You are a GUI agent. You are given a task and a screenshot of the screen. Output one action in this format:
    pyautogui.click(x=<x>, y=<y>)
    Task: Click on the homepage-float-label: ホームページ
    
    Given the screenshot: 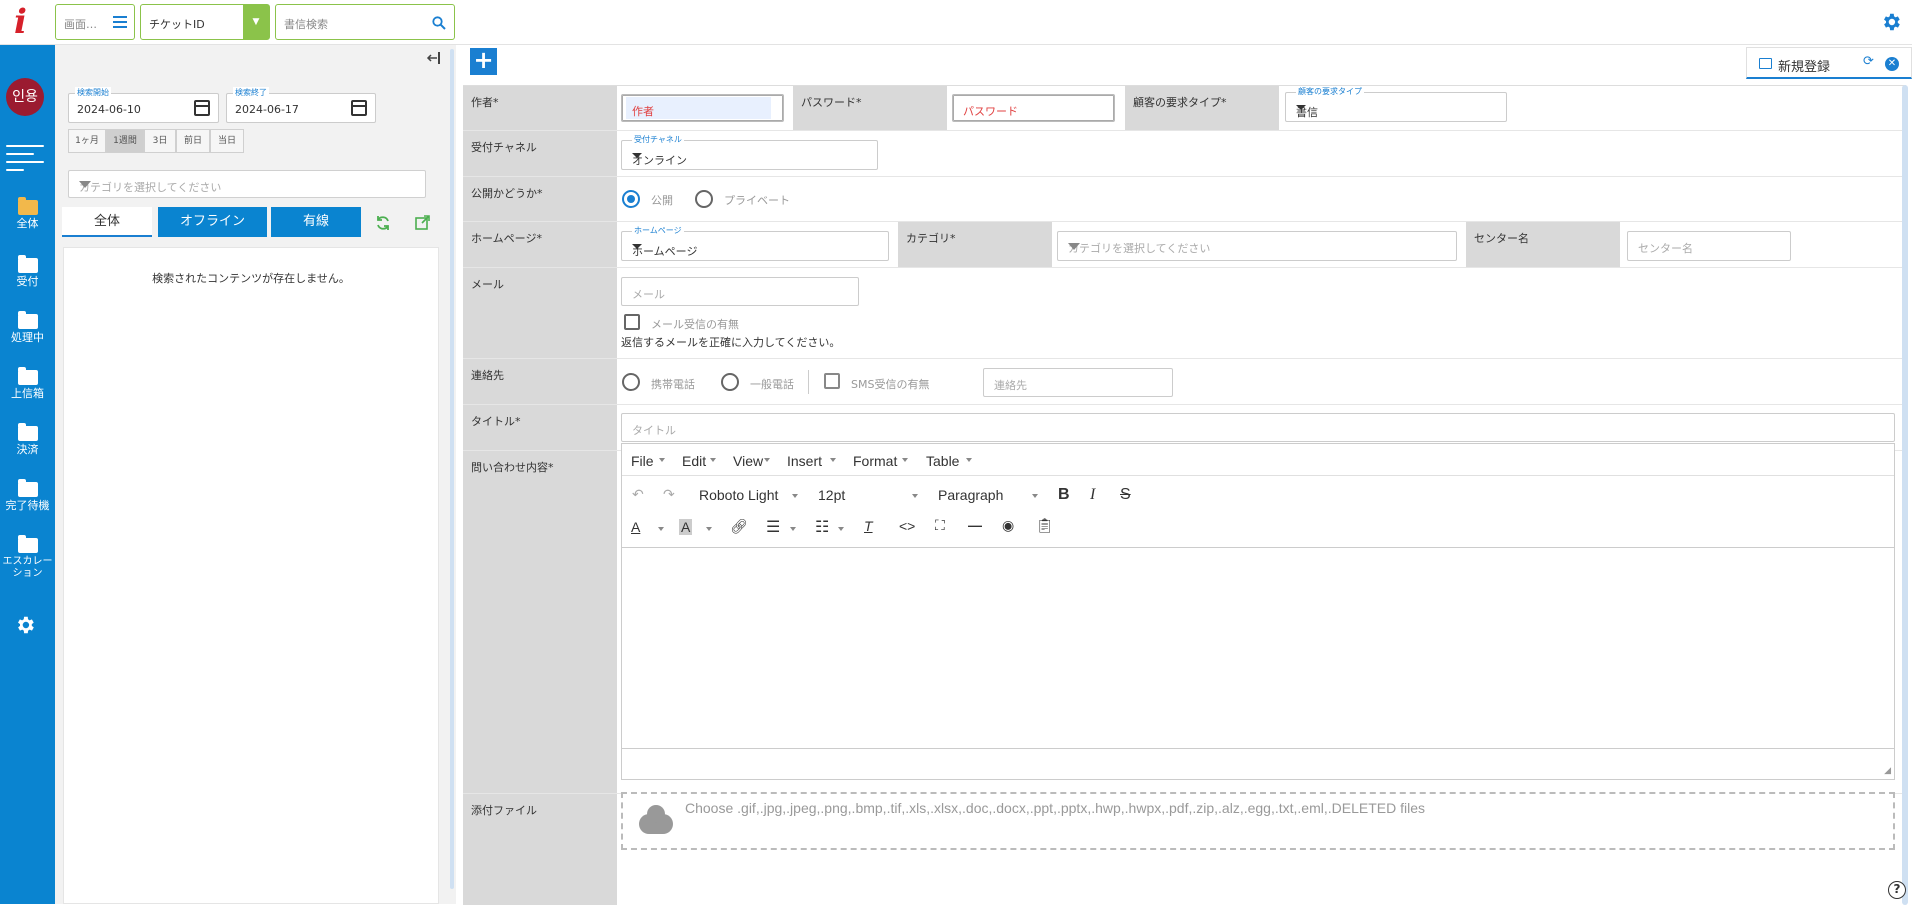 What is the action you would take?
    pyautogui.click(x=658, y=230)
    